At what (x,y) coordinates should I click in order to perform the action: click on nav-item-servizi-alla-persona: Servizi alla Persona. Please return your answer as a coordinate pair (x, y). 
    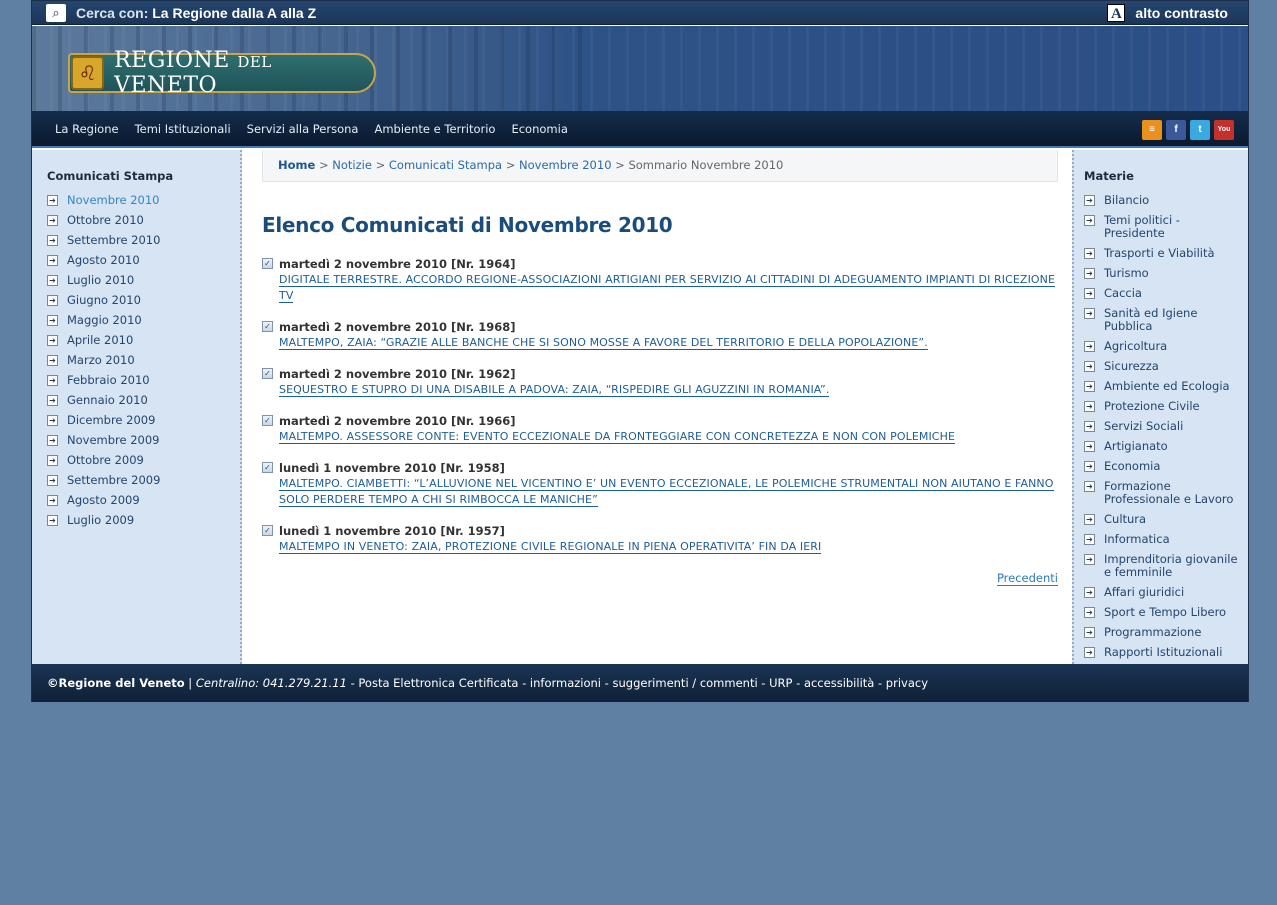
    Looking at the image, I should click on (303, 129).